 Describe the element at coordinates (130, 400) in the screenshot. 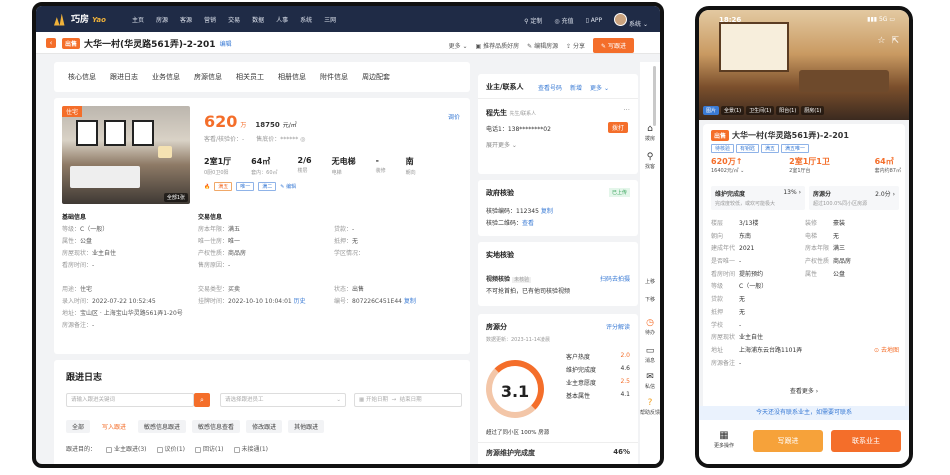

I see `follow-keyword-input: 请输入跟进关键词` at that location.